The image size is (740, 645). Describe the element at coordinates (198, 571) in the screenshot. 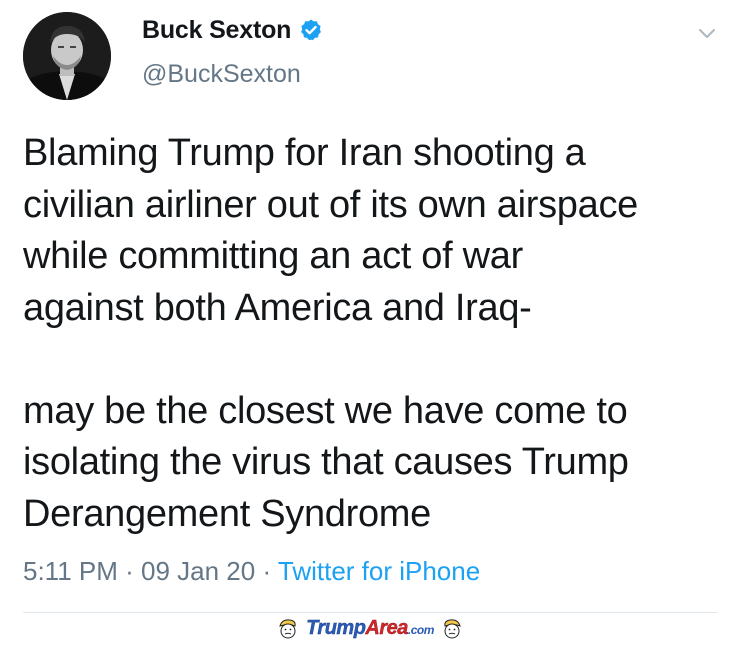

I see `tweet-date: 09 Jan 20` at that location.